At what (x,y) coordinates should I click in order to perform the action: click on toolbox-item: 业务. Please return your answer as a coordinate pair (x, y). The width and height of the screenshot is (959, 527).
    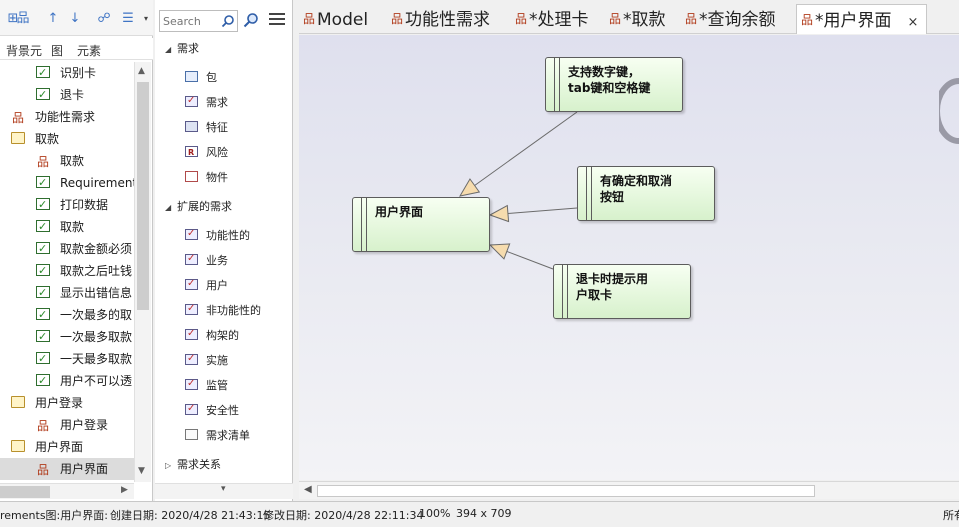
    Looking at the image, I should click on (206, 260).